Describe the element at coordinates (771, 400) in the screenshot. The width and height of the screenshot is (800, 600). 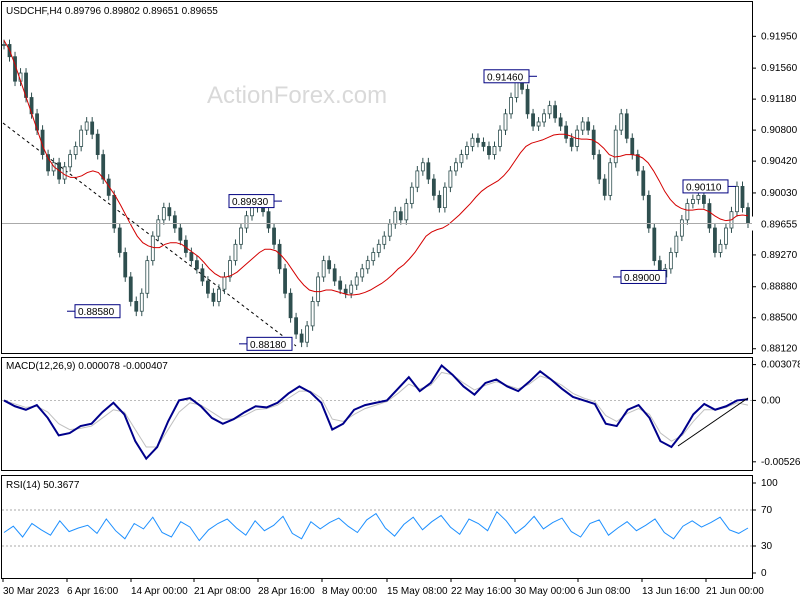
I see `macd-tick-label: 0.00` at that location.